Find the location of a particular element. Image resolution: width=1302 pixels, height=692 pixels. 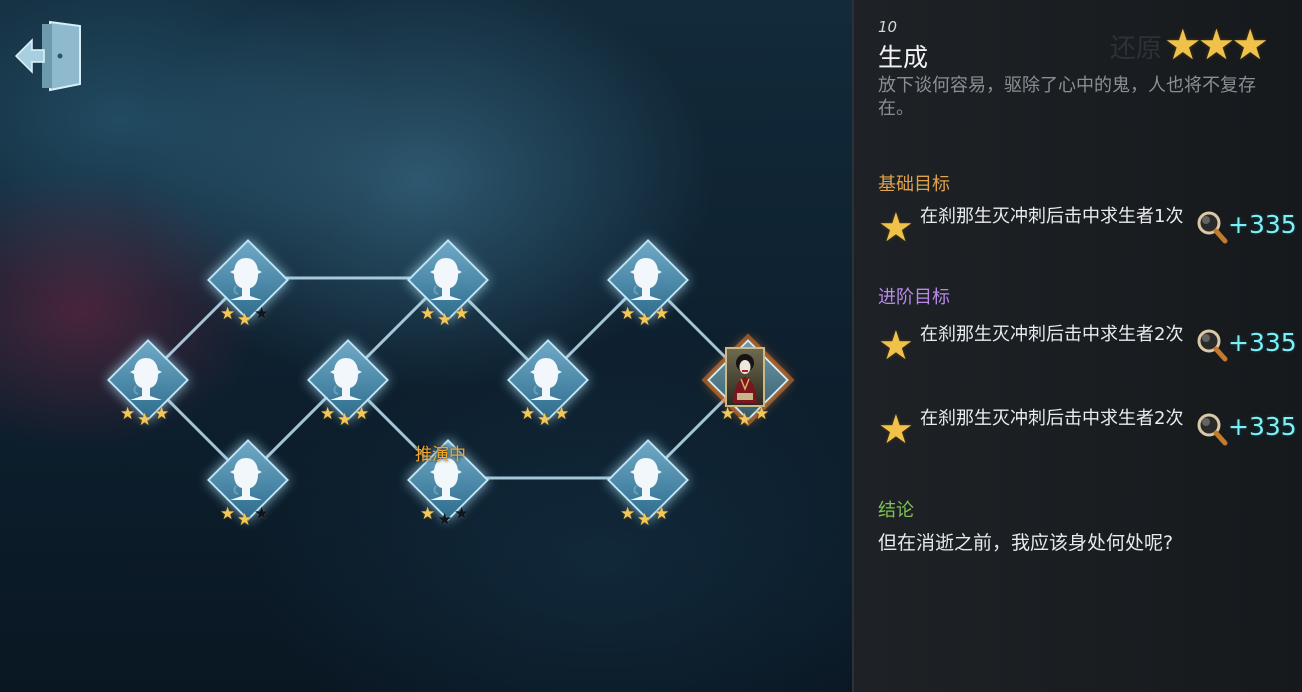

map-node-9: ★ ★ ★ is located at coordinates (648, 483).